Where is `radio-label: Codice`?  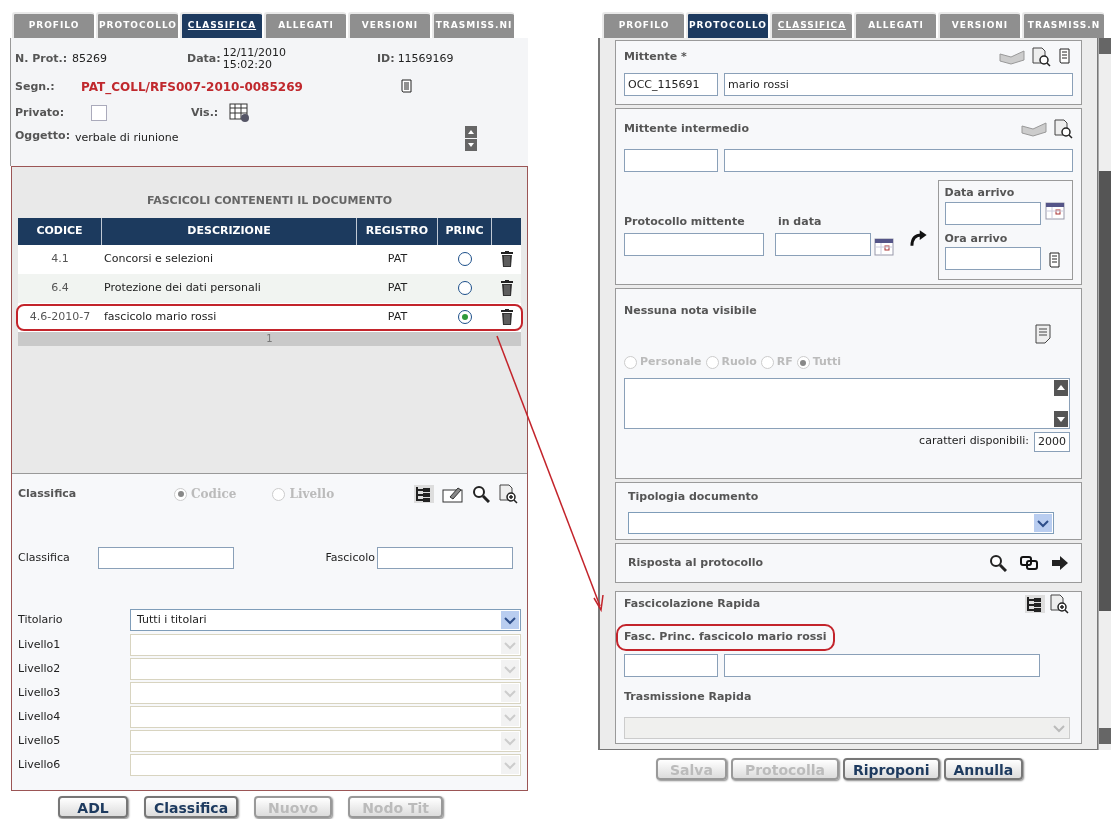 radio-label: Codice is located at coordinates (214, 494).